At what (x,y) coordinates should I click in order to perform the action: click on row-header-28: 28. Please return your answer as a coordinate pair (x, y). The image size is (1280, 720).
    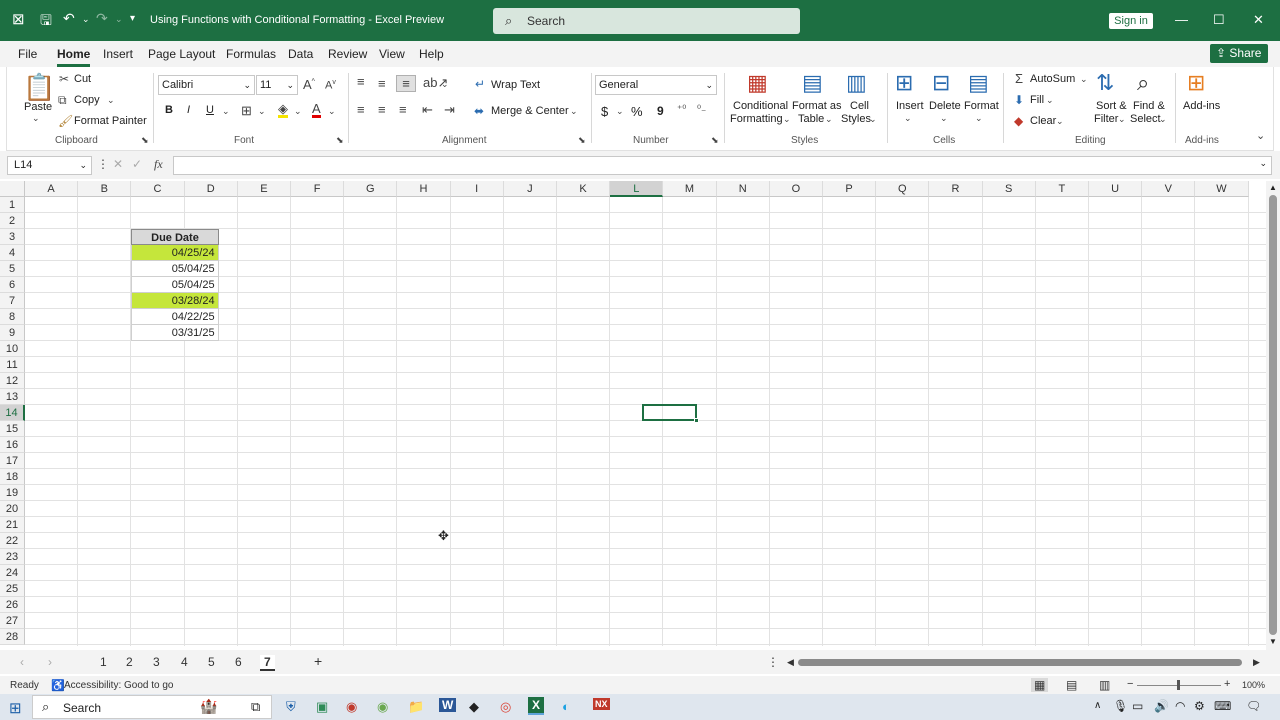
    Looking at the image, I should click on (12, 637).